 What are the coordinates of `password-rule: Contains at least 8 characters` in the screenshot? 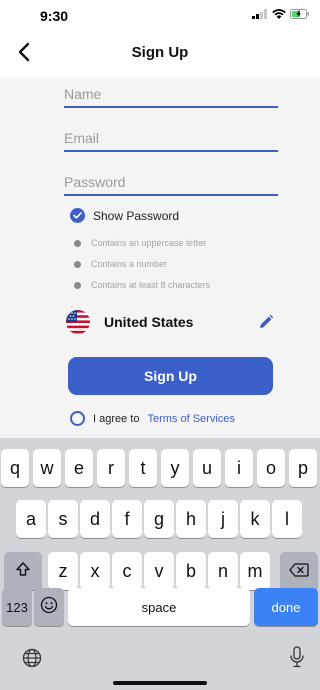 It's located at (142, 285).